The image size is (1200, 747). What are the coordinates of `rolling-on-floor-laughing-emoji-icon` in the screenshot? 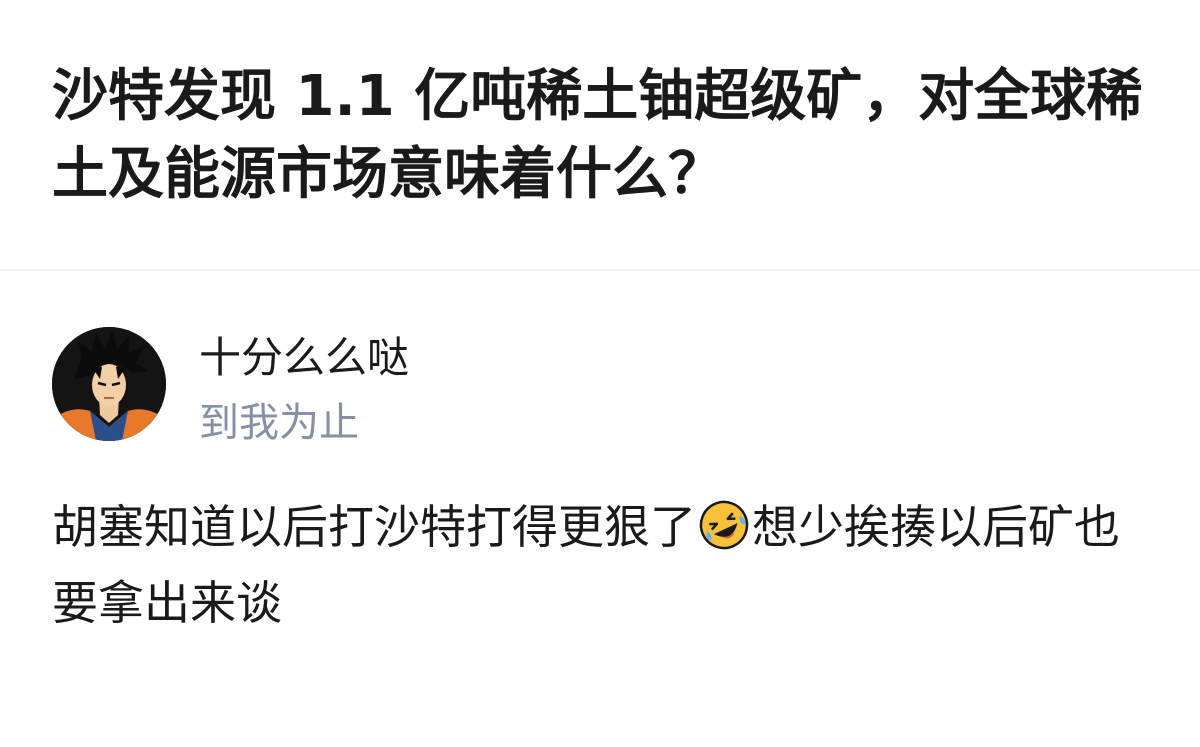 It's located at (724, 523).